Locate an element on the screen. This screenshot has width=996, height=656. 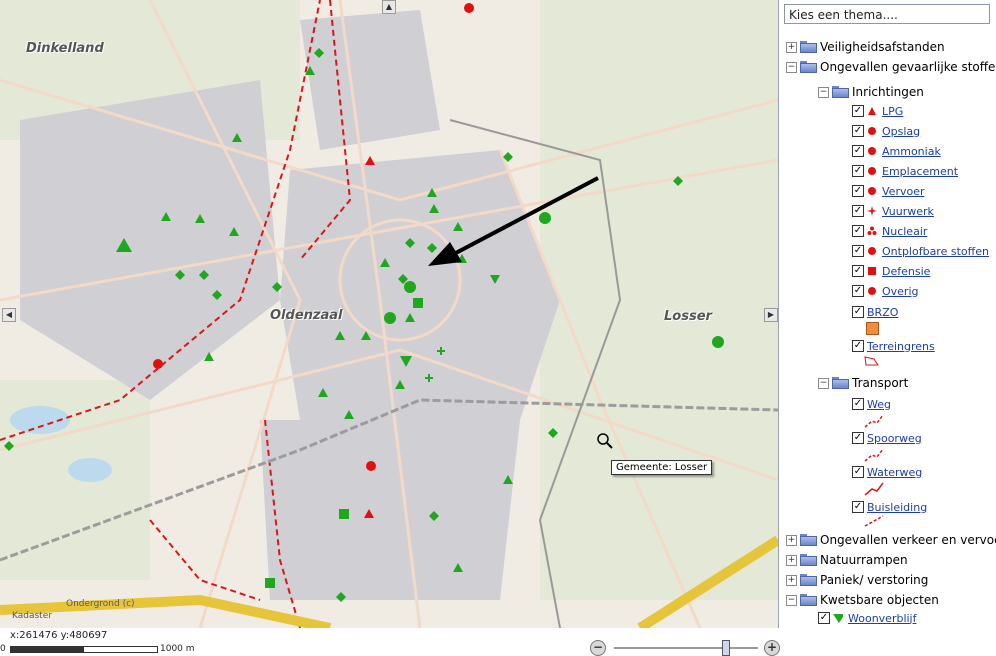
ontplofbaar-icon is located at coordinates (872, 251).